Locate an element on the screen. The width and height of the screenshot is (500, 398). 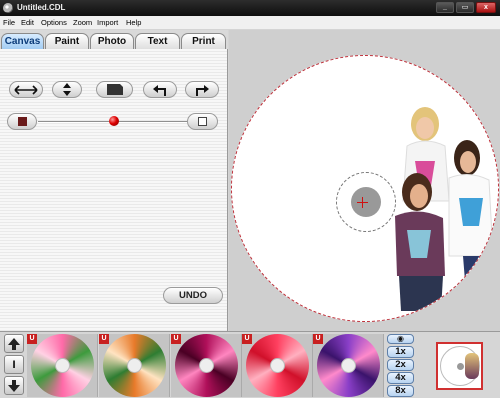
title-bar: Untitled.CDL _ ▭ x is located at coordinates (250, 8).